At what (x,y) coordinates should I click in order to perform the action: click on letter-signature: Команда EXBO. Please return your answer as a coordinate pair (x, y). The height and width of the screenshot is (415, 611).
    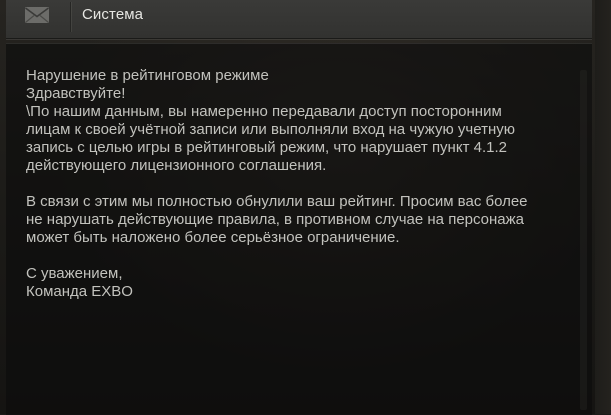
    Looking at the image, I should click on (79, 291).